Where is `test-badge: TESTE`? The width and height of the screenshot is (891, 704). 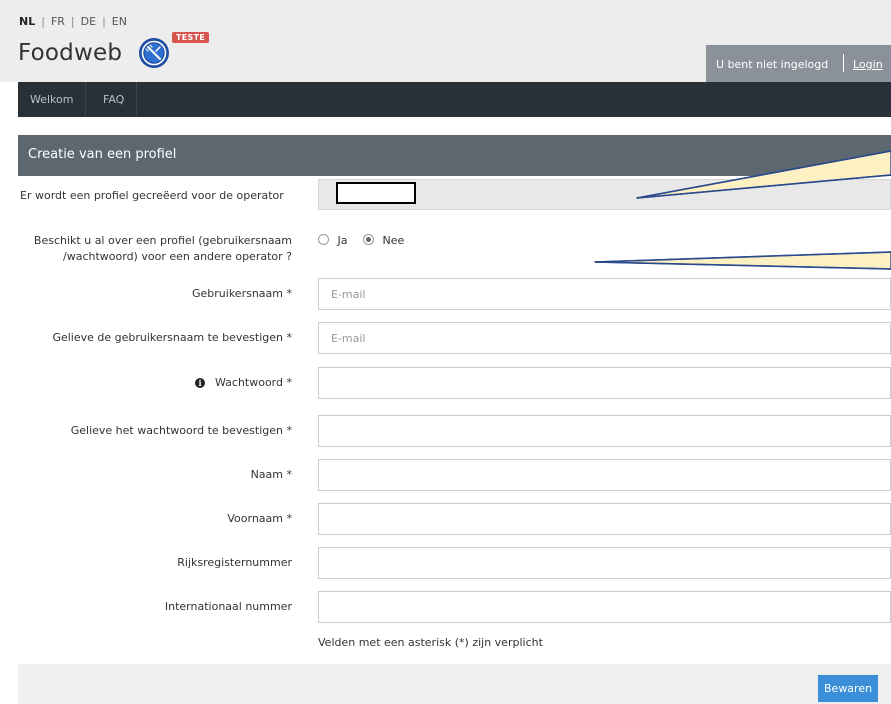 test-badge: TESTE is located at coordinates (191, 37).